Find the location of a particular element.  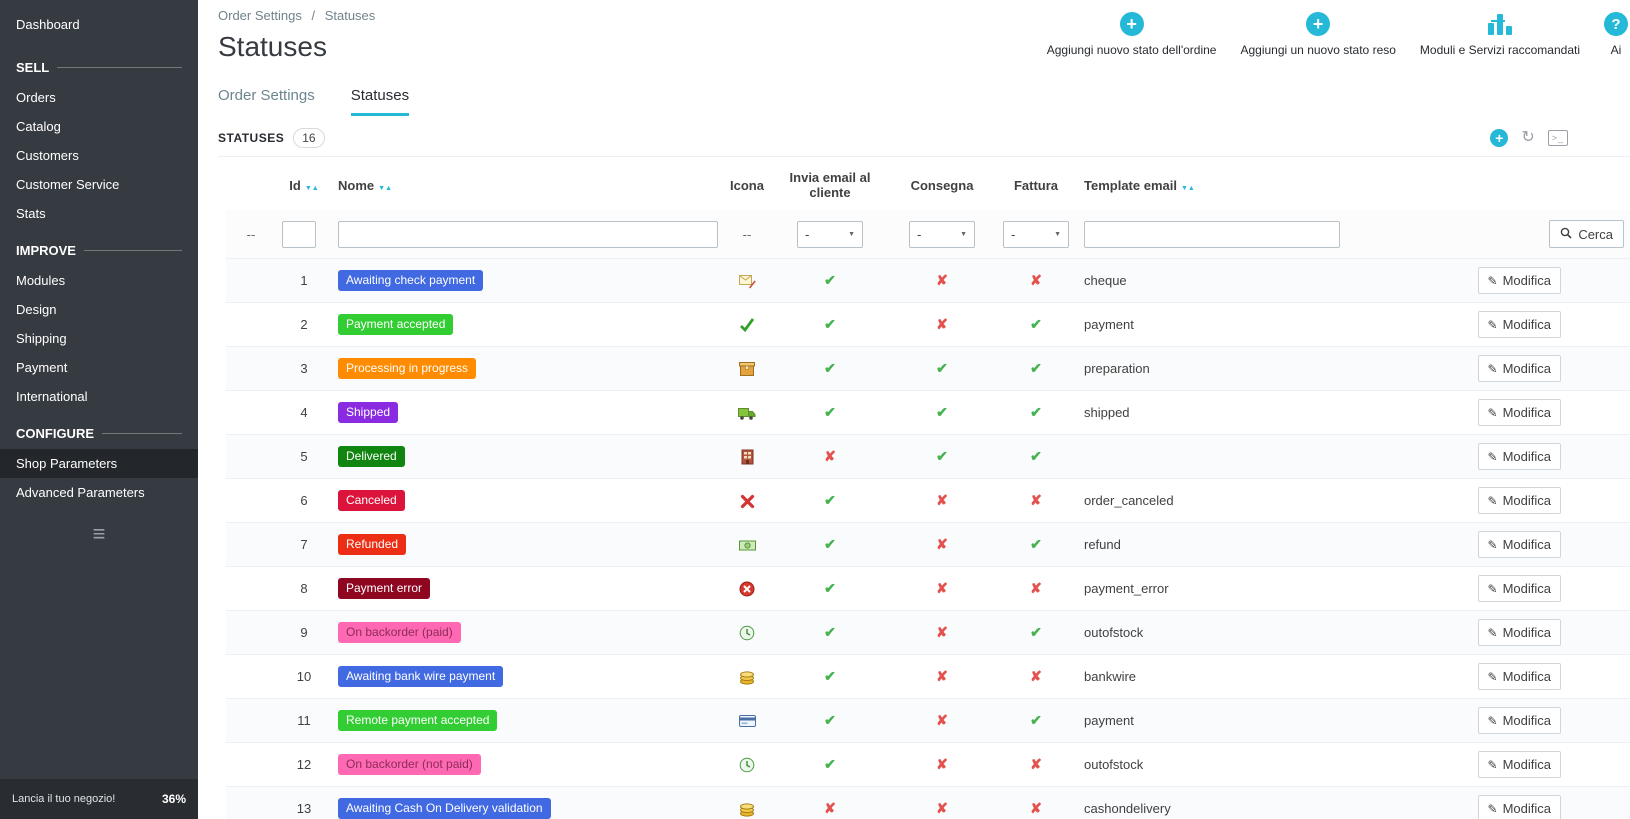

status-row: 2 Payment accepted ✔ ✘ ✔ payment ✎ Modifica is located at coordinates (928, 324).